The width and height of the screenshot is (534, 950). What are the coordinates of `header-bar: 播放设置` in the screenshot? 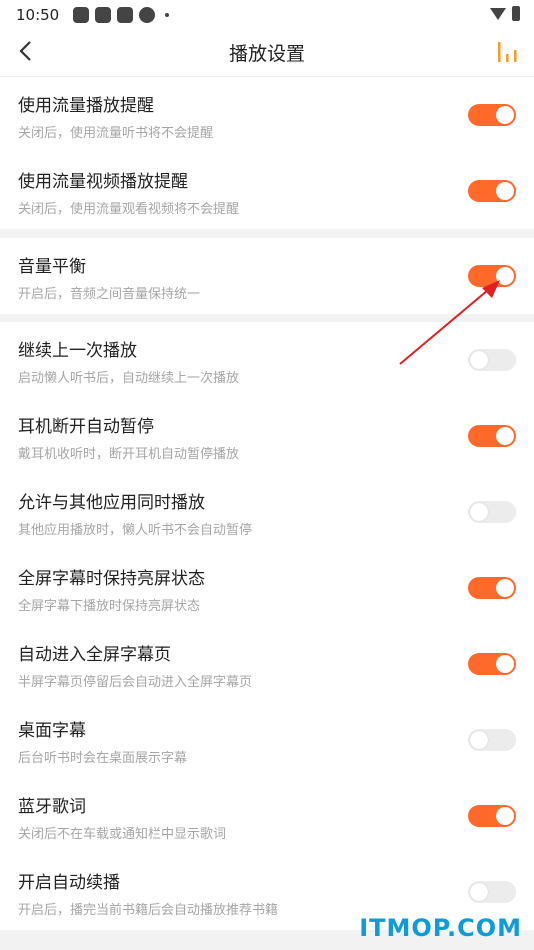 It's located at (267, 53).